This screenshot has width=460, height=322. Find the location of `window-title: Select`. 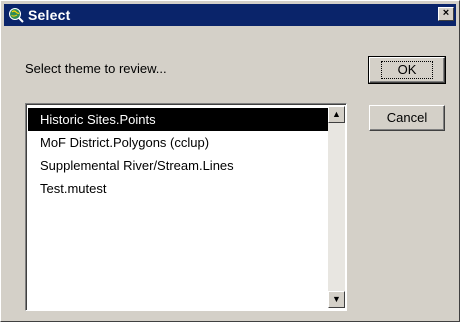

window-title: Select is located at coordinates (49, 15).